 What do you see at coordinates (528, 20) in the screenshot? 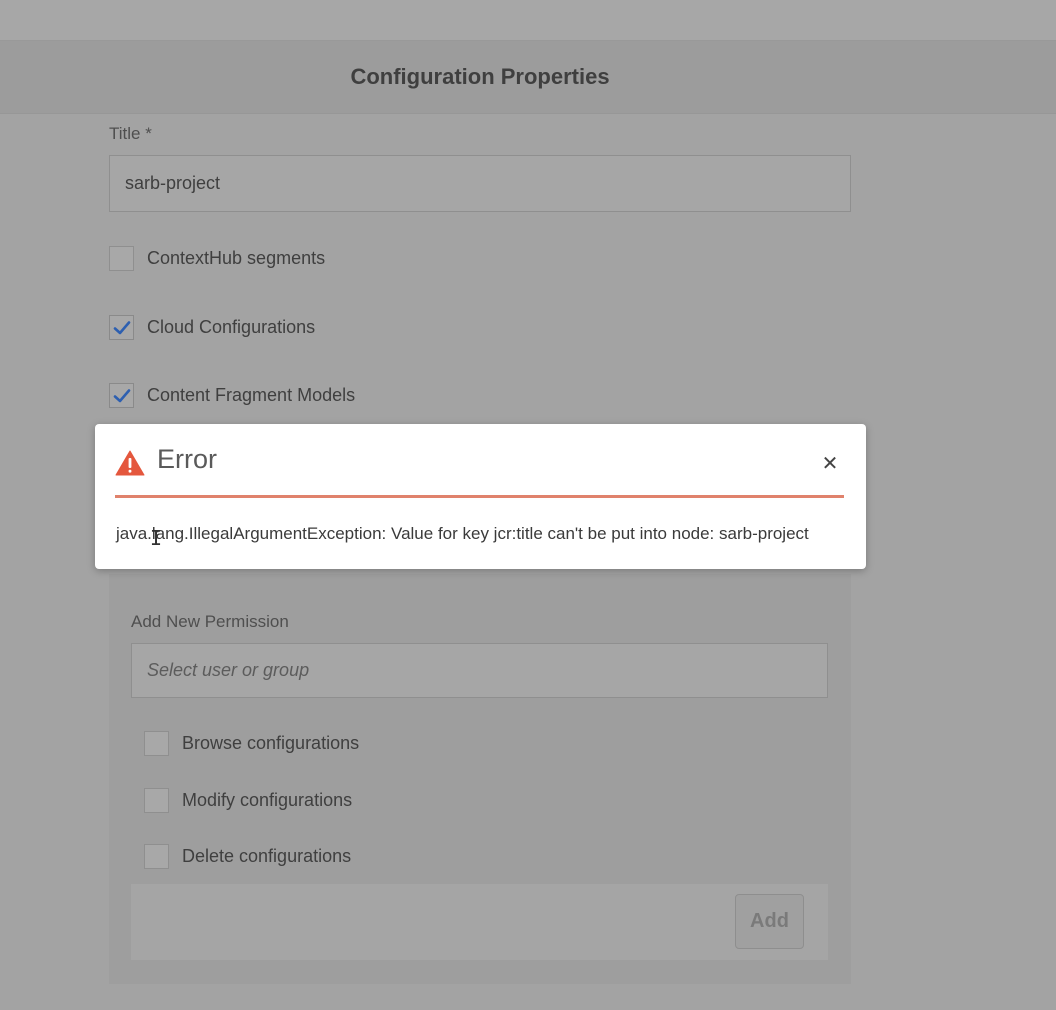
I see `top-bar` at bounding box center [528, 20].